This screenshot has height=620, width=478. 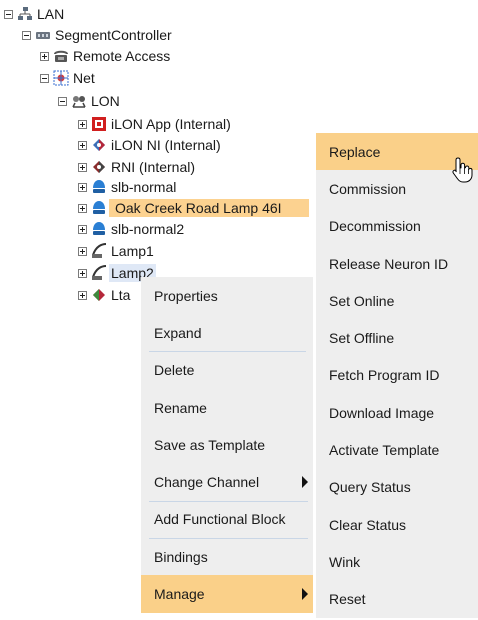 I want to click on hand-cursor-icon, so click(x=462, y=170).